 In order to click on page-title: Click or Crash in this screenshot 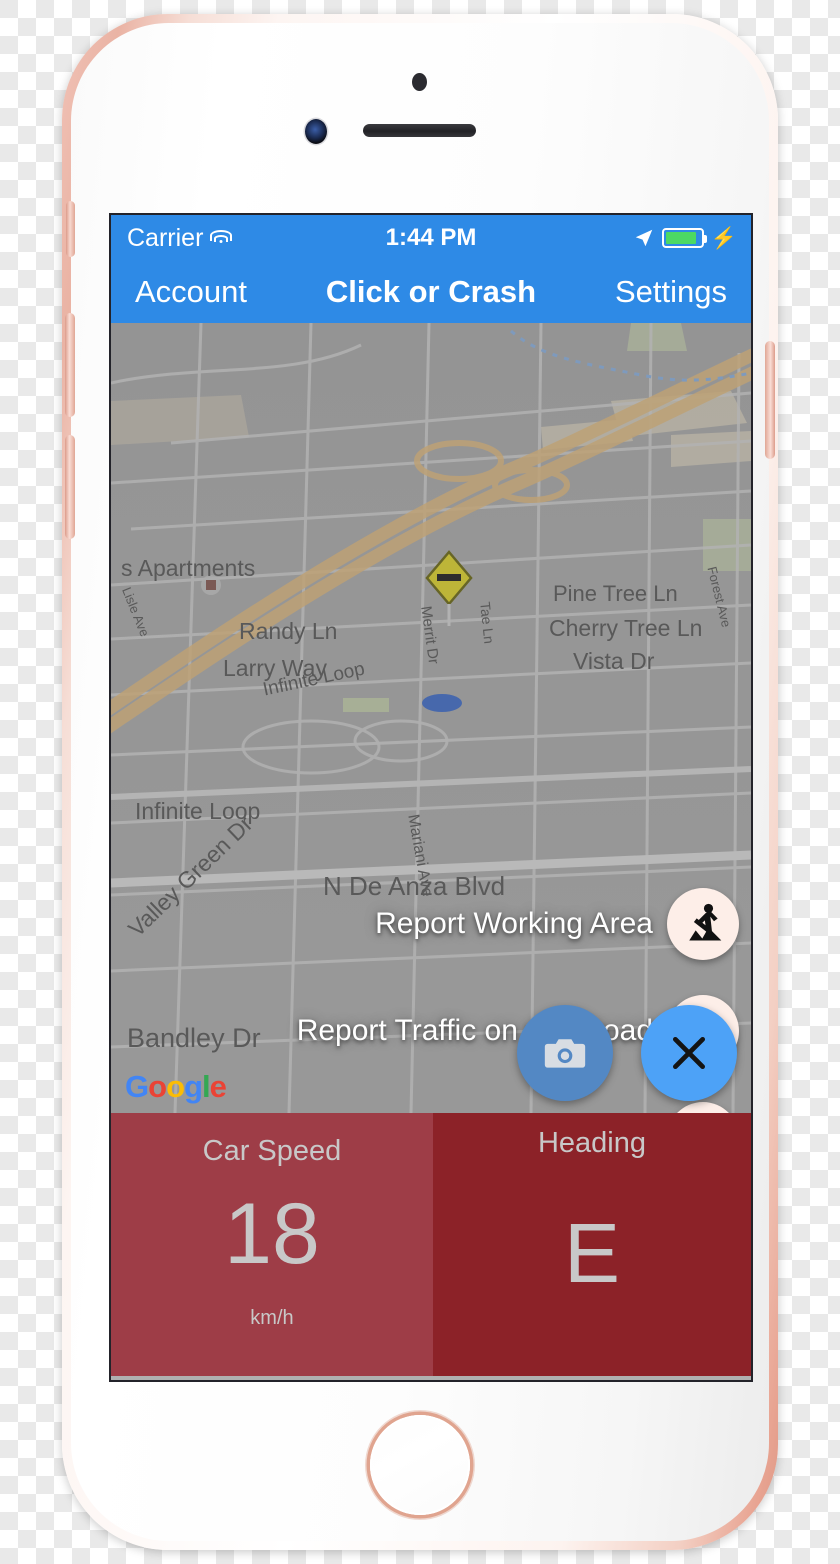, I will do `click(431, 291)`.